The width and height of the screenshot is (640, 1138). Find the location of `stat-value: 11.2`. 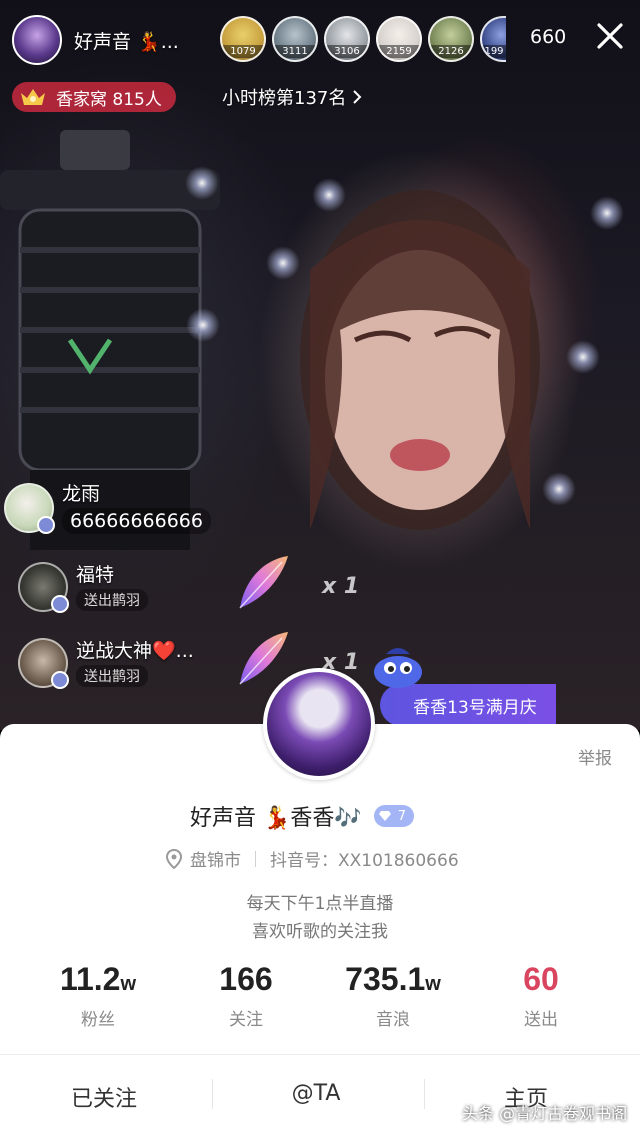

stat-value: 11.2 is located at coordinates (90, 979).